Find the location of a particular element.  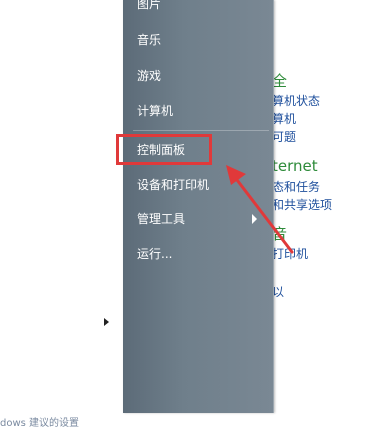

pointer-arrow-icon is located at coordinates (260, 209).